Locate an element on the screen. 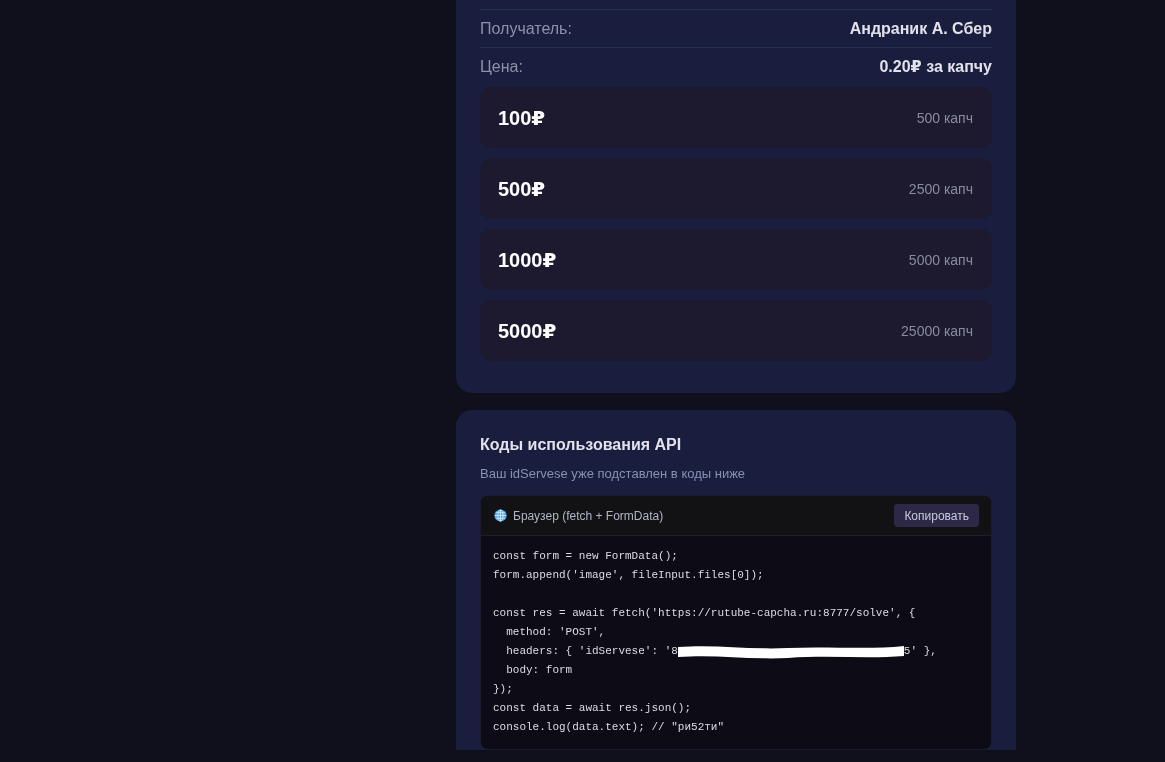 The image size is (1165, 762). copy-button: Копировать is located at coordinates (936, 515).